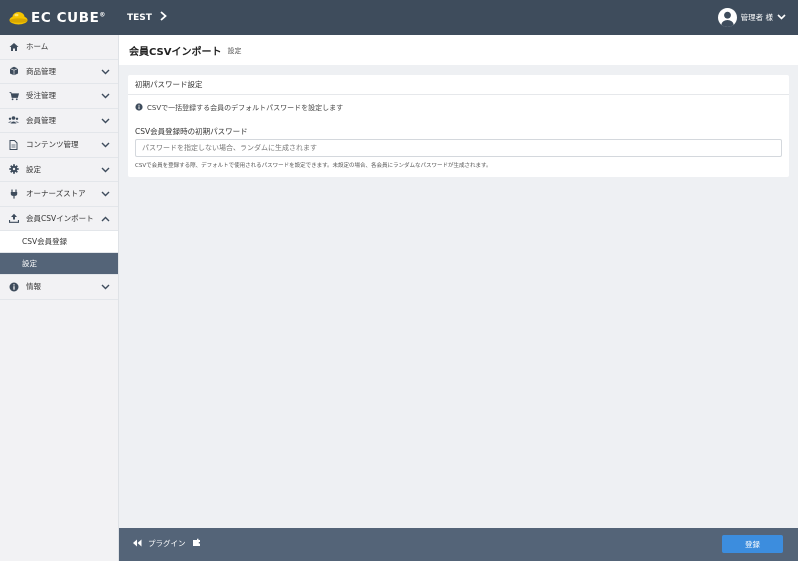 This screenshot has height=561, width=798. I want to click on upload-icon, so click(13, 218).